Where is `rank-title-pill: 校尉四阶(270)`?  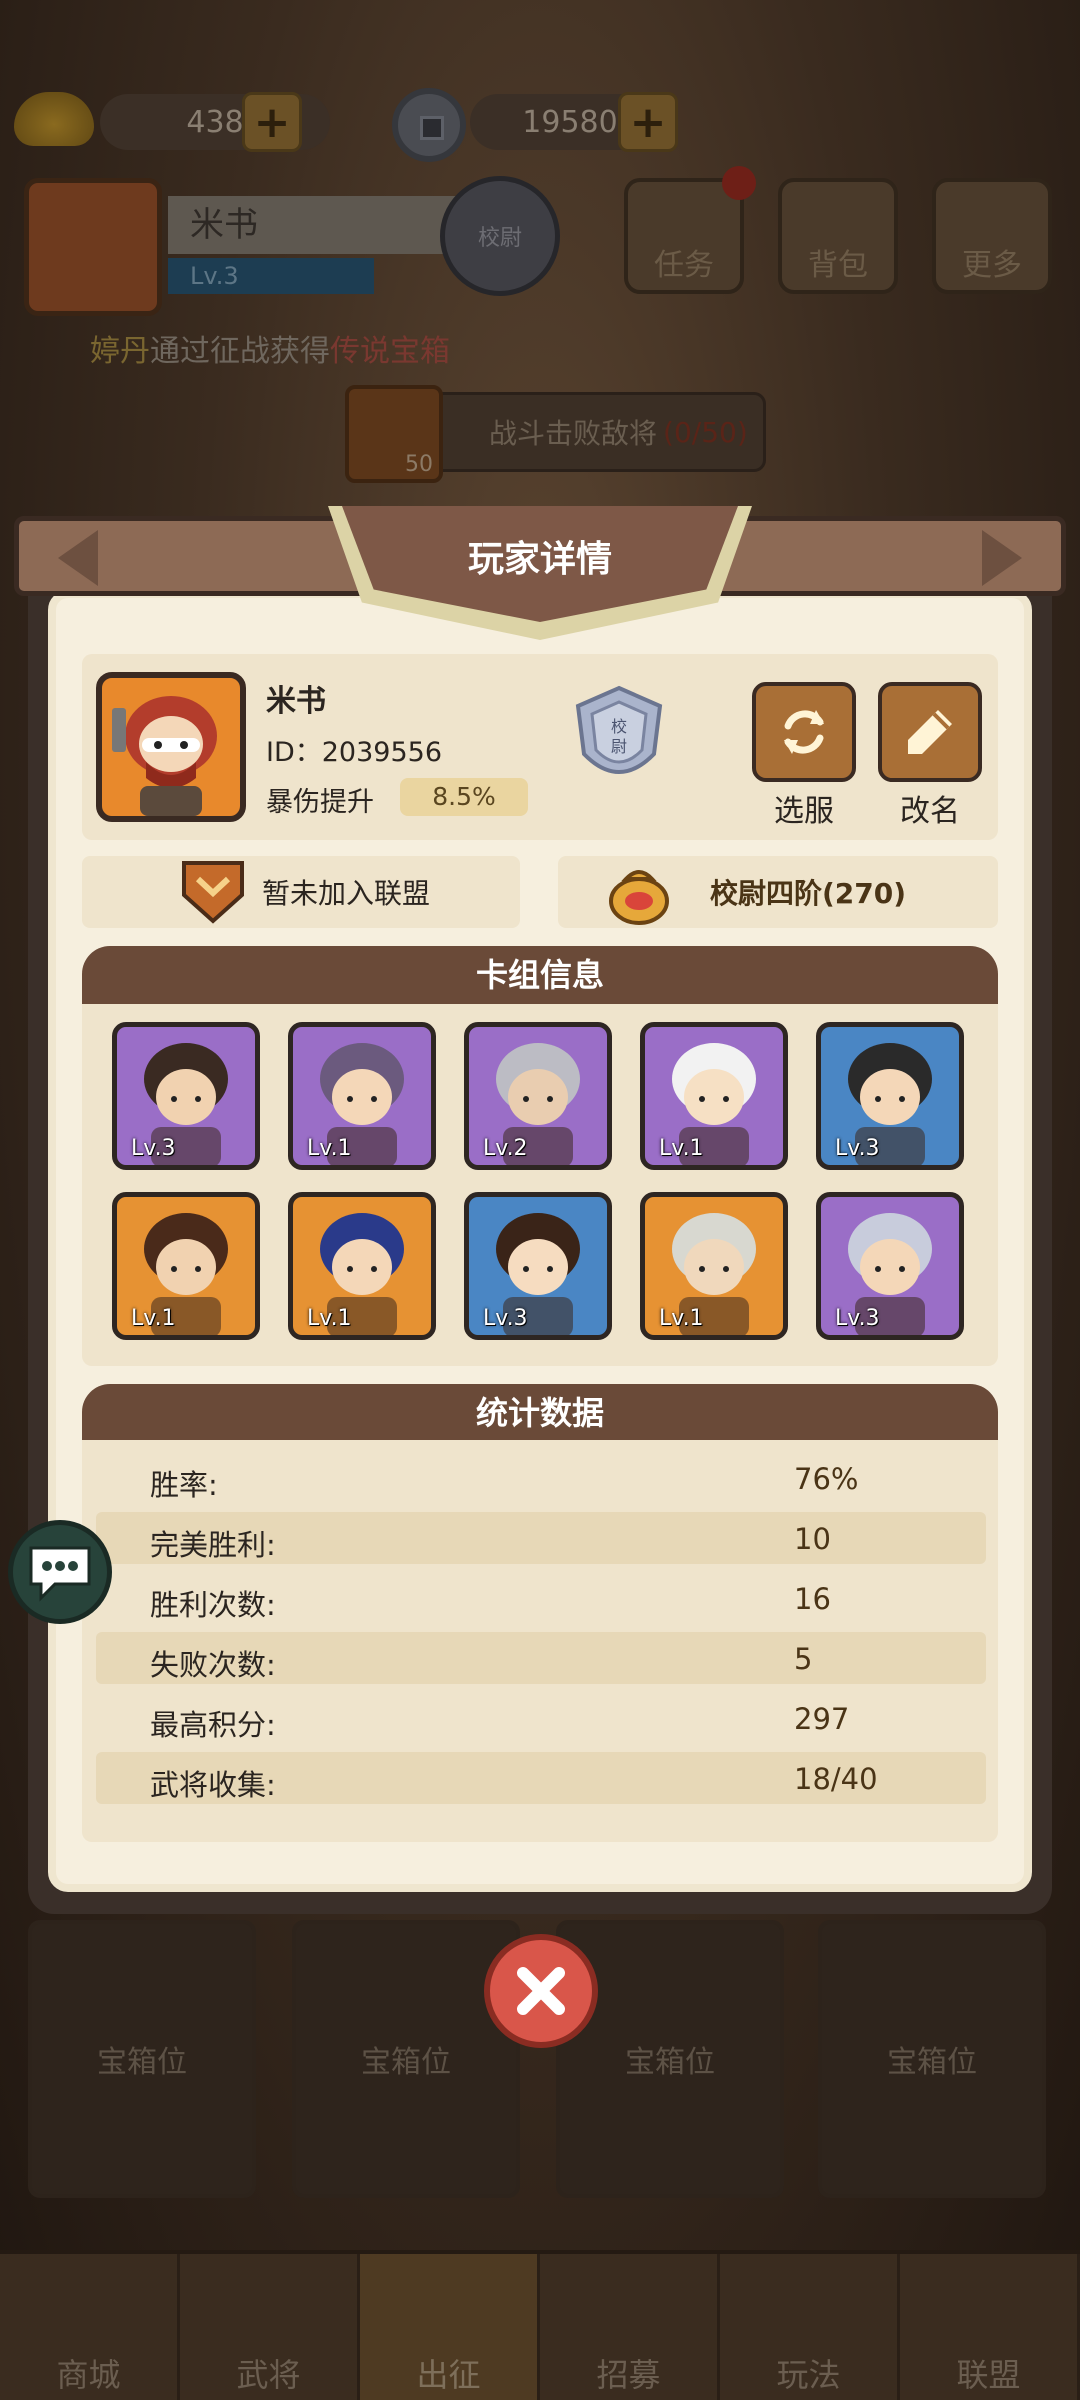
rank-title-pill: 校尉四阶(270) is located at coordinates (778, 892).